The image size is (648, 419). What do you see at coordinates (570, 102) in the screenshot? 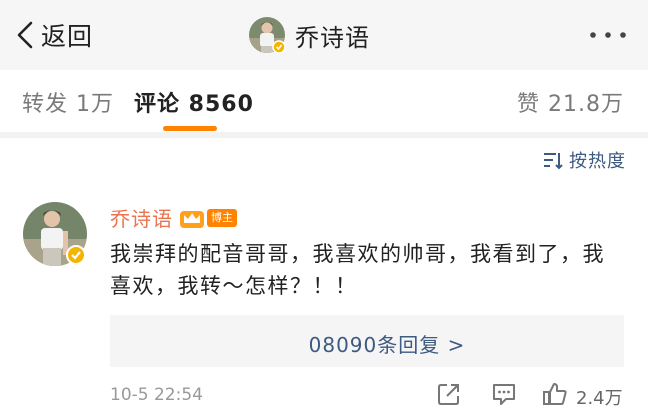
I see `tab-likes: 赞 21.8万` at bounding box center [570, 102].